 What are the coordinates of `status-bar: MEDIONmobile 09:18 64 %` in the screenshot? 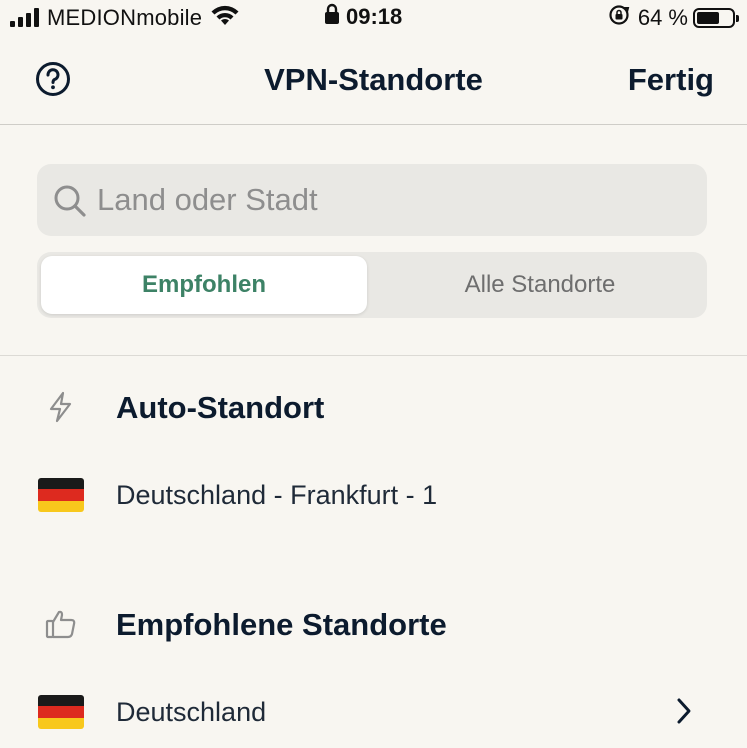 It's located at (373, 17).